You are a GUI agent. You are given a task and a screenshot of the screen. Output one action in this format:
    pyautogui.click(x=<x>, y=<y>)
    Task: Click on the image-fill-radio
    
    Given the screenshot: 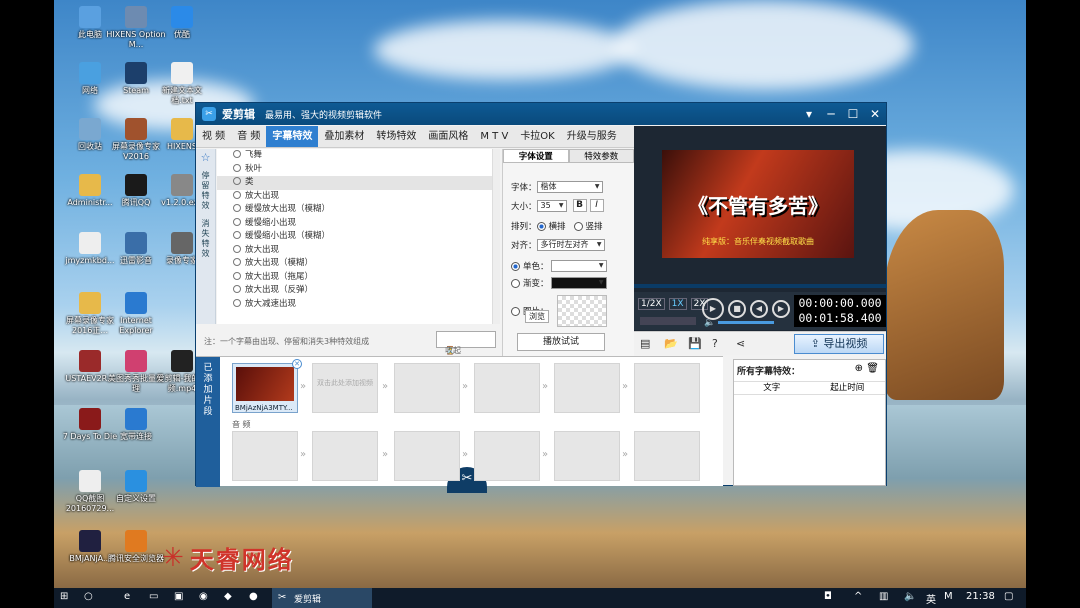 What is the action you would take?
    pyautogui.click(x=515, y=311)
    